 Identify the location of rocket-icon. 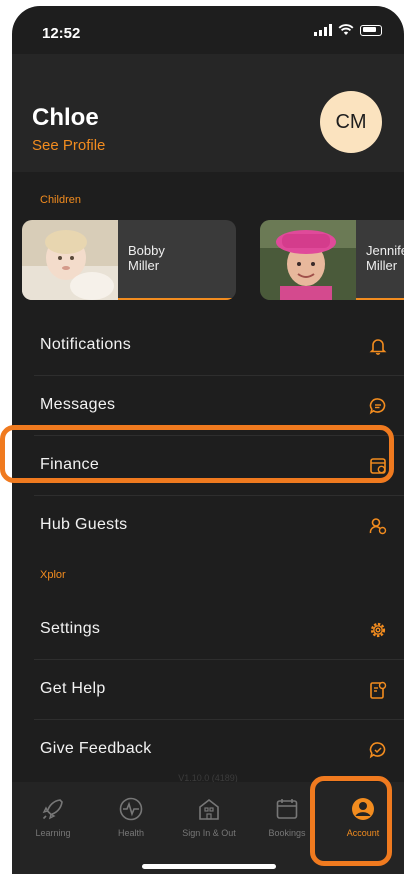
(52, 809).